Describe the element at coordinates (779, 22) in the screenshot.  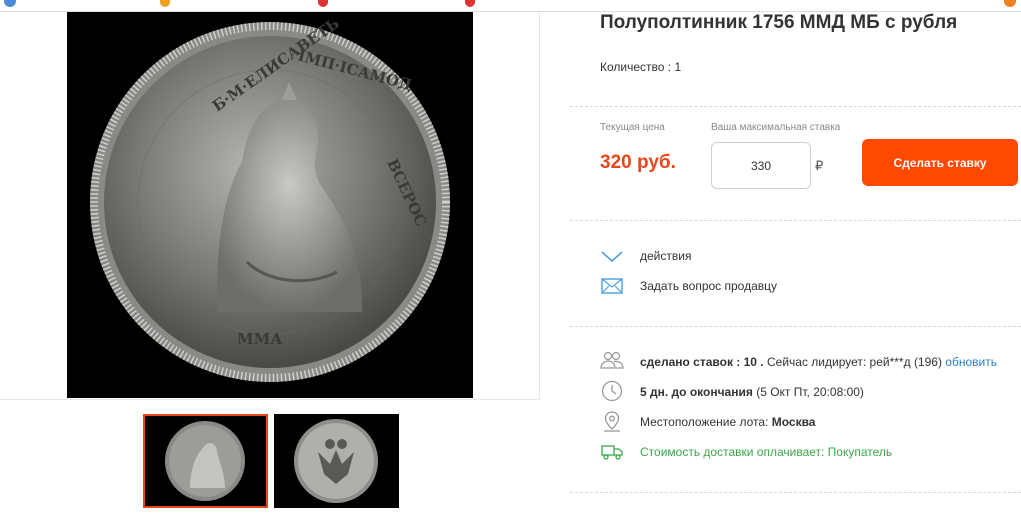
I see `lot-title: Полуполтинник 1756 ММД МБ с рубля` at that location.